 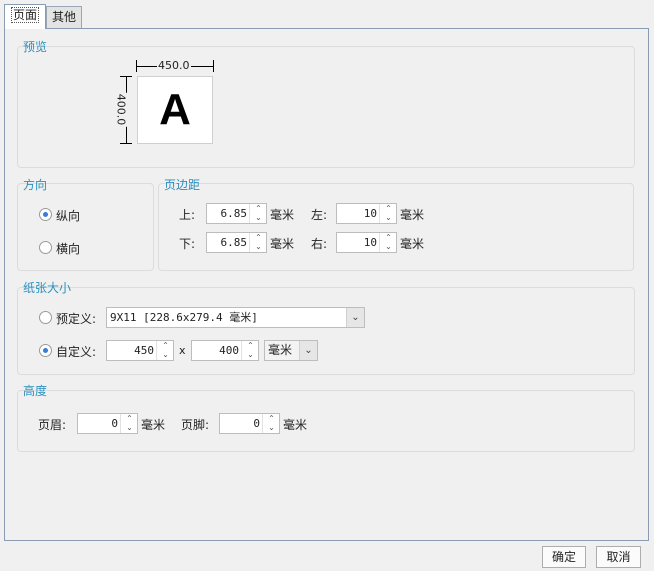 I want to click on header-unit: 毫米, so click(x=153, y=425).